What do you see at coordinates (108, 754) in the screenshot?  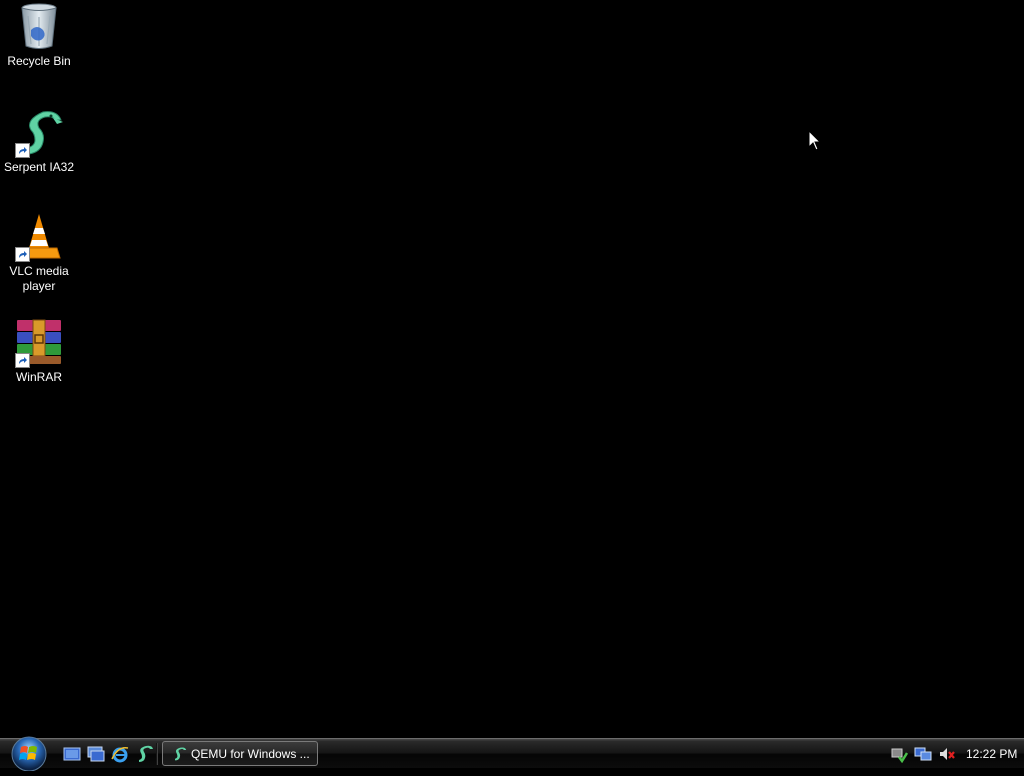 I see `quick-launch-bar` at bounding box center [108, 754].